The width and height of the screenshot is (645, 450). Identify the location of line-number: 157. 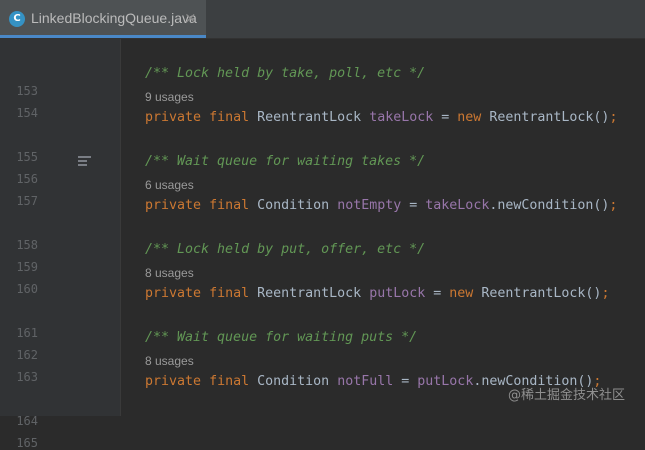
(27, 201).